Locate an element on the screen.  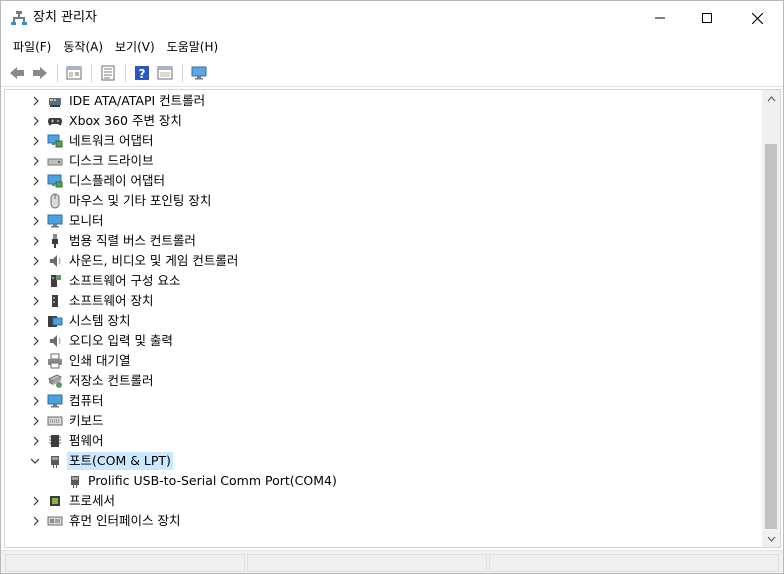
tree-item-firmware: 펌웨어 is located at coordinates (383, 441).